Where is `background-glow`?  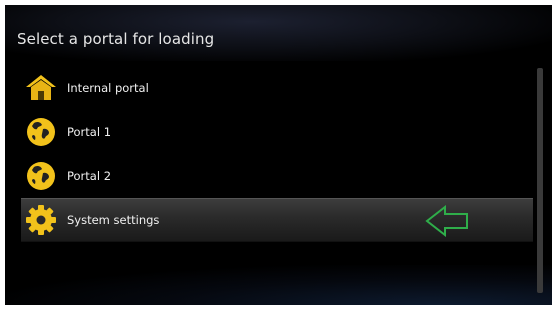 background-glow is located at coordinates (278, 285).